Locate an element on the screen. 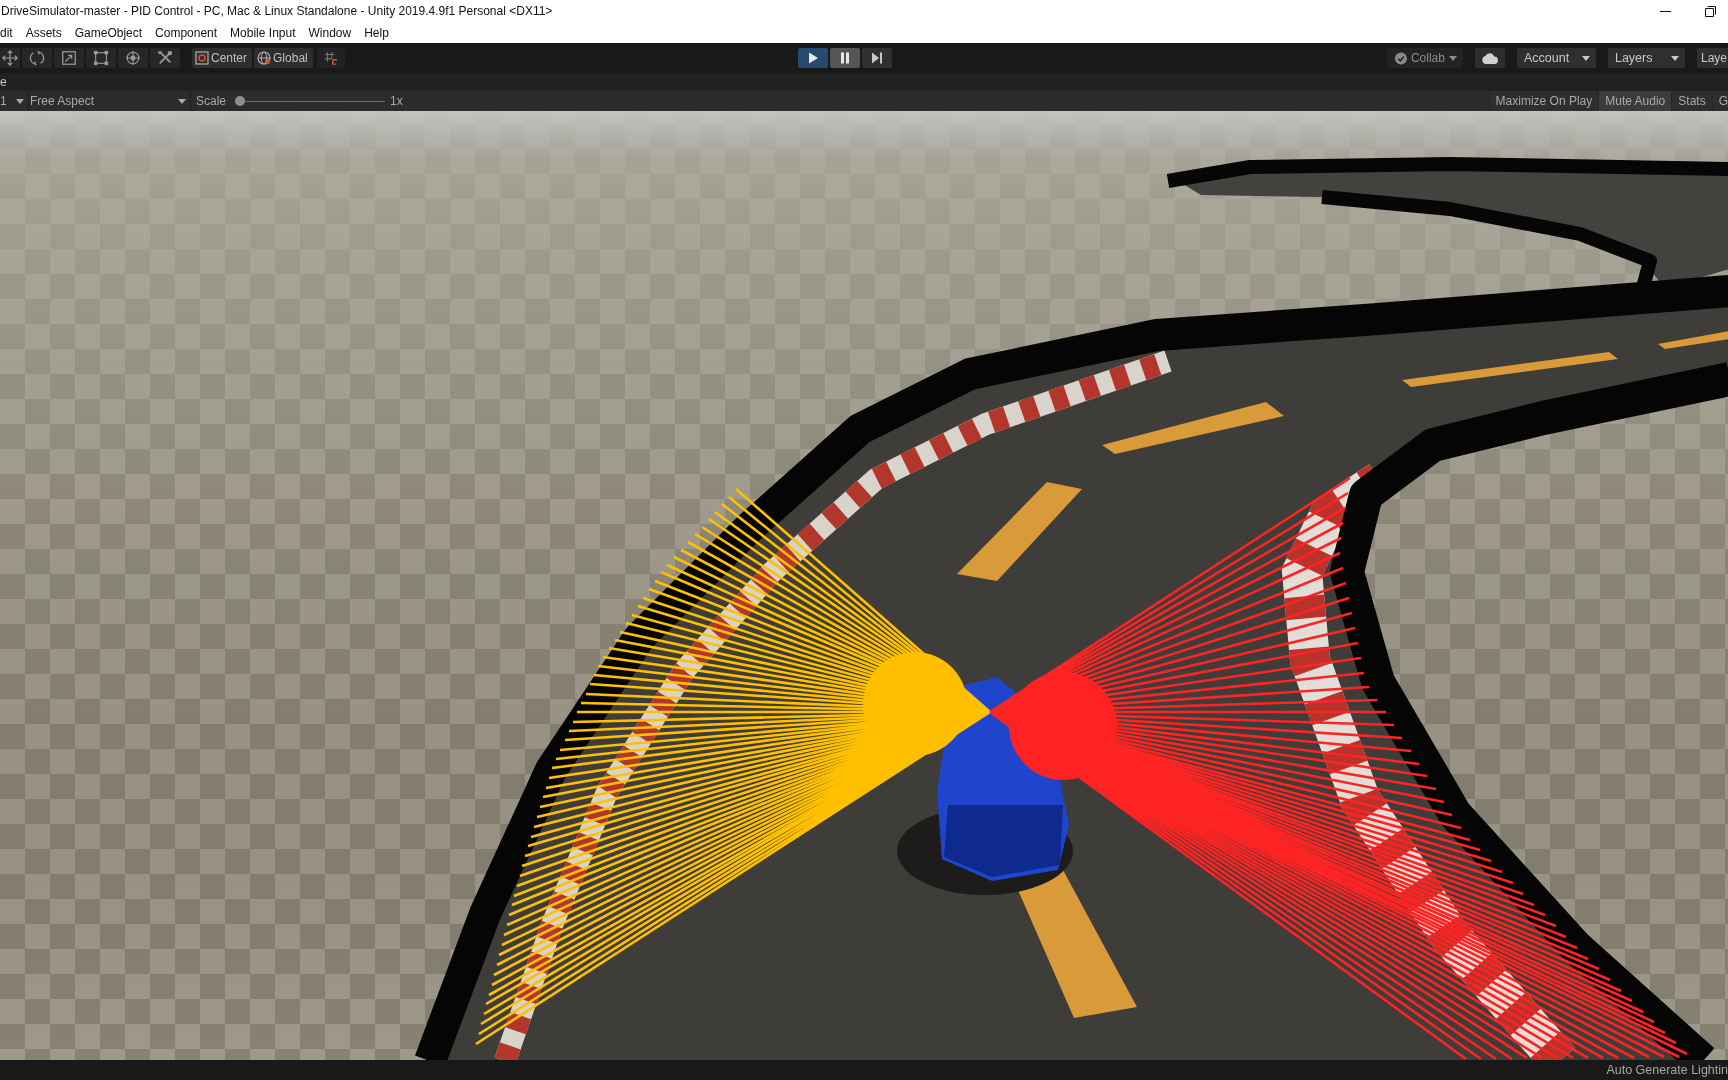 Image resolution: width=1728 pixels, height=1080 pixels. pause-button is located at coordinates (844, 58).